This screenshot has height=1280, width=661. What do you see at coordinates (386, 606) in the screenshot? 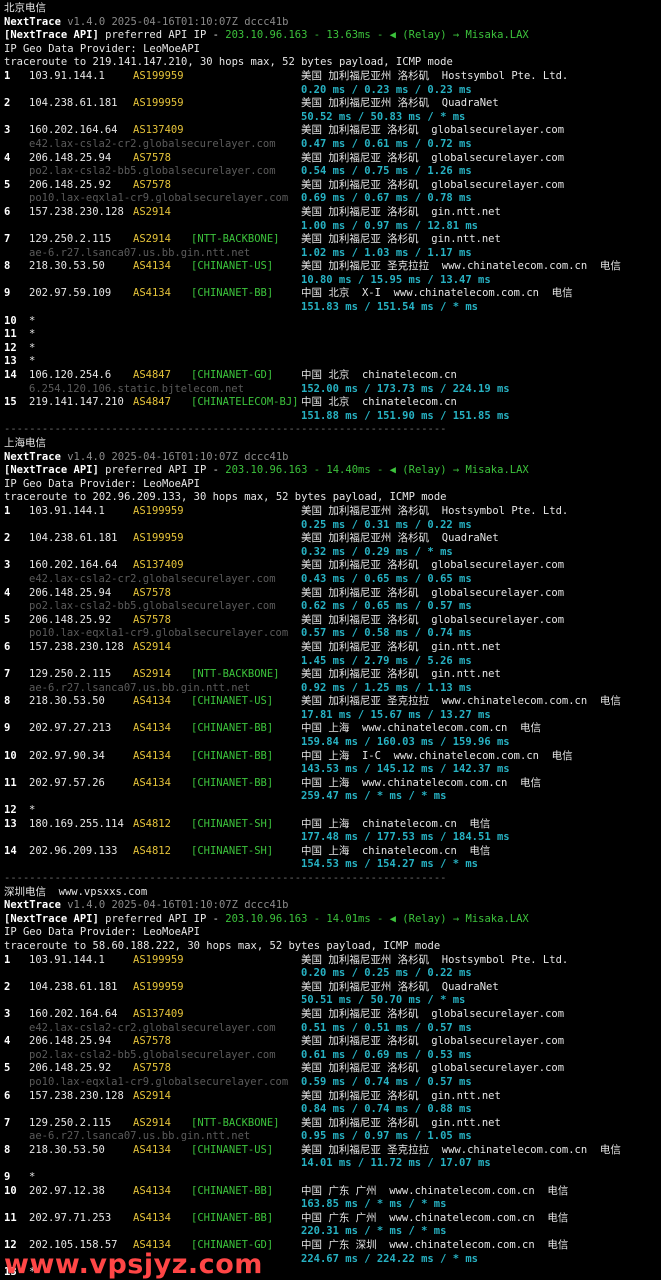
I see `hop-rtt: 0.62 ms / 0.65 ms / 0.57 ms` at bounding box center [386, 606].